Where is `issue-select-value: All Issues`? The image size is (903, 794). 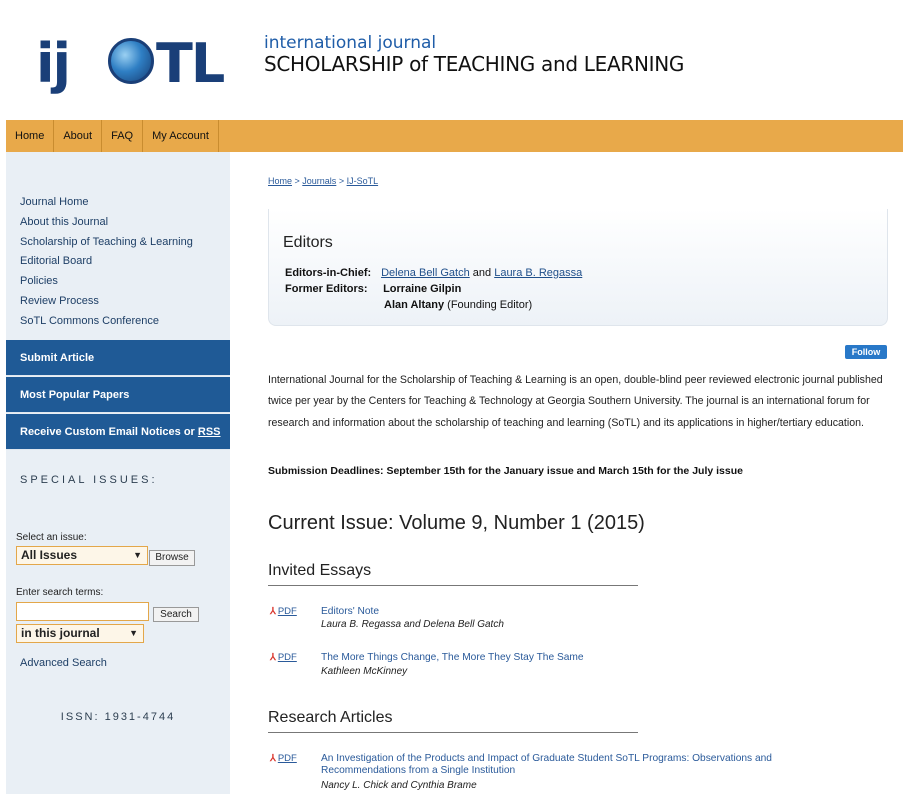 issue-select-value: All Issues is located at coordinates (49, 555).